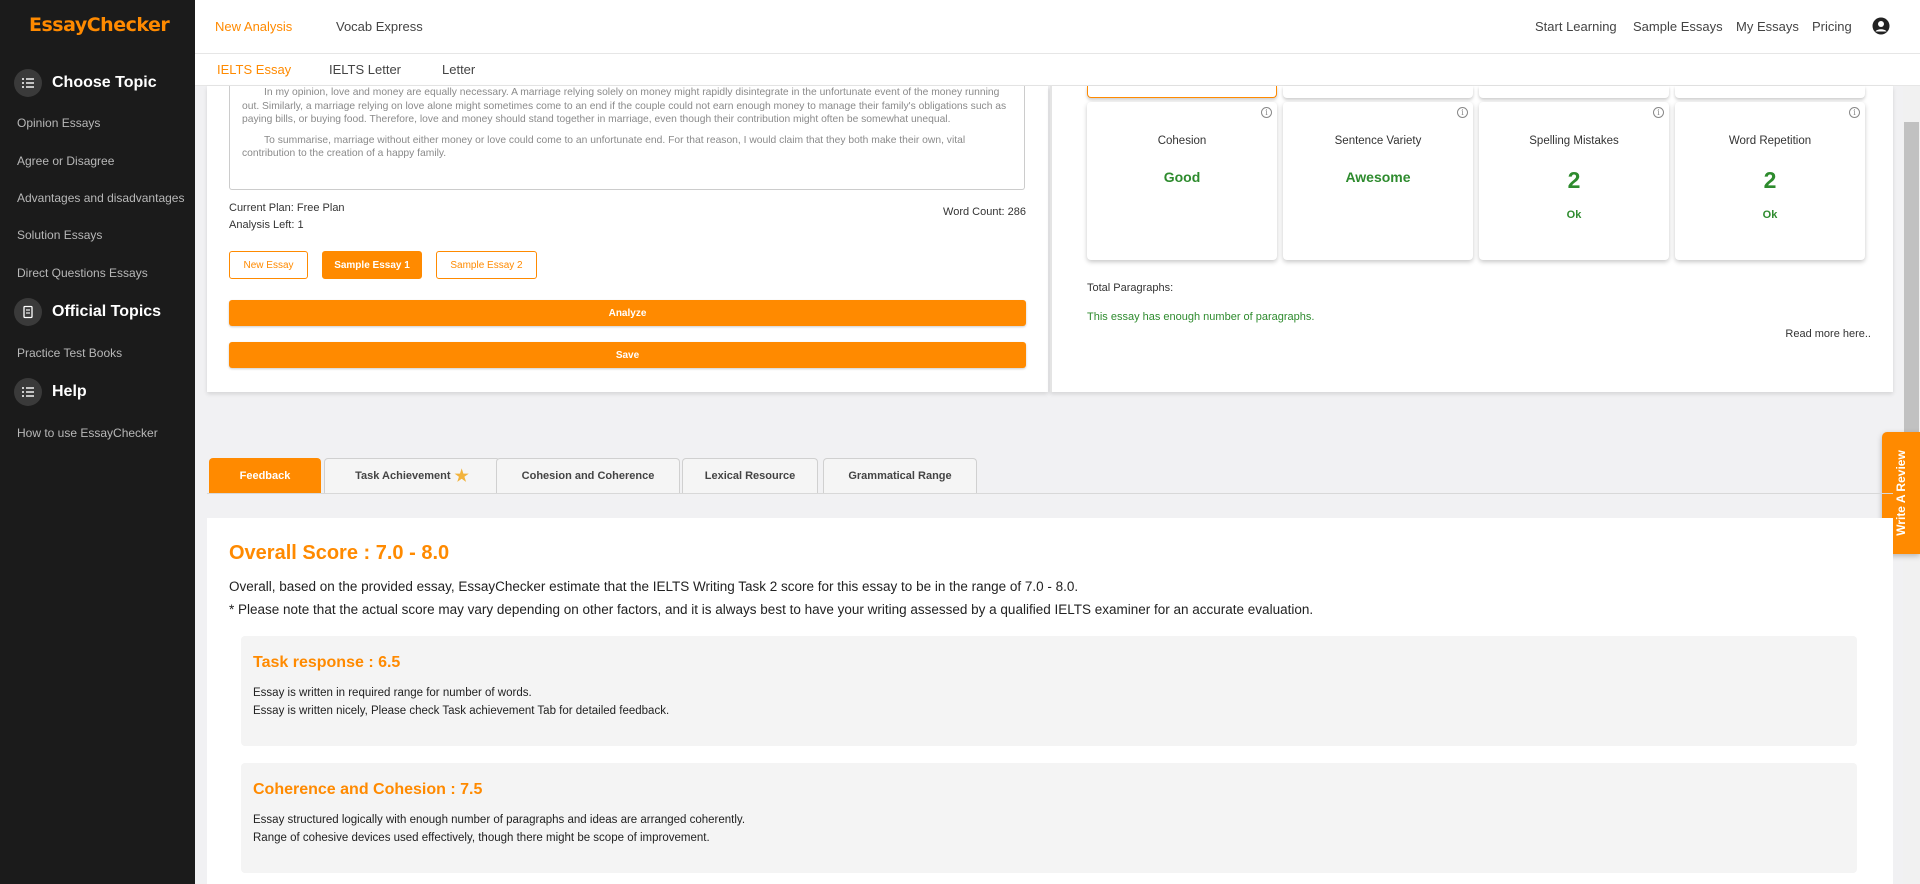 This screenshot has height=884, width=1920. Describe the element at coordinates (1911, 302) in the screenshot. I see `scrollbar-thumb` at that location.